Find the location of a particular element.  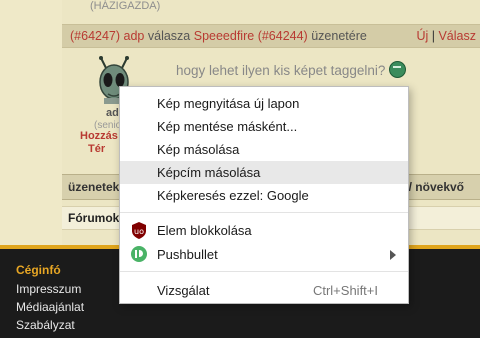

menu-item-label: Képcím másolása is located at coordinates (209, 172).